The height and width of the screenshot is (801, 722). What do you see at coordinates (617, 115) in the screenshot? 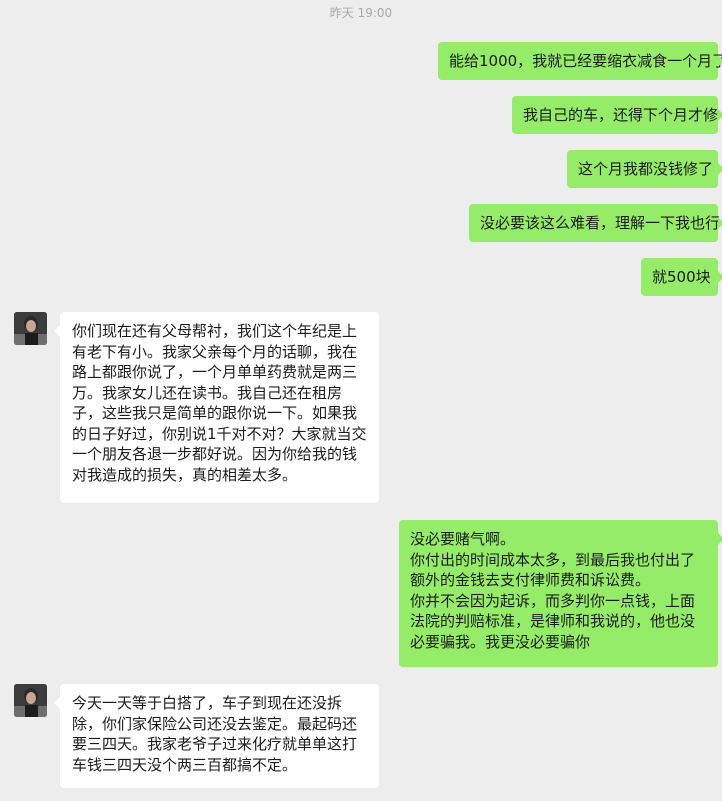
I see `outgoing-message: 我自己的车，还得下个月才修` at bounding box center [617, 115].